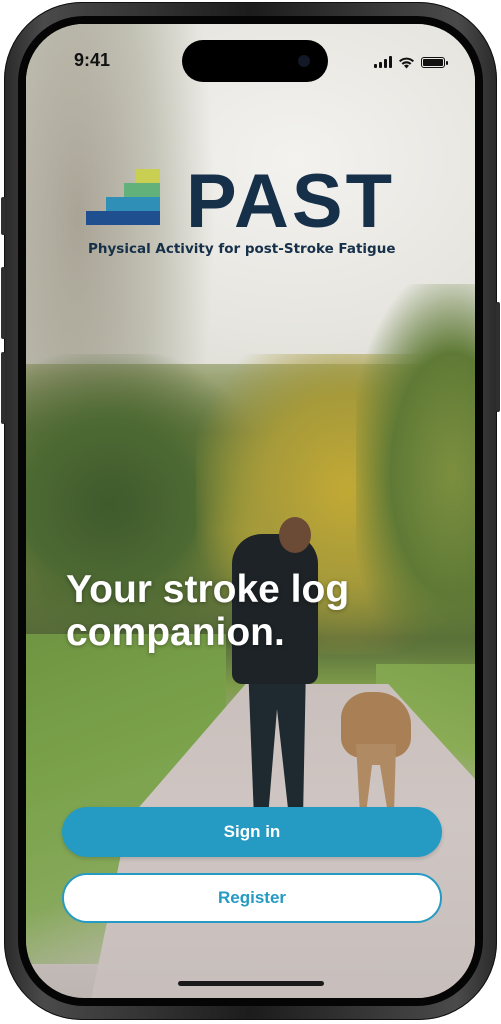 This screenshot has width=501, height=1024. What do you see at coordinates (291, 201) in the screenshot?
I see `logo-wordmark: PAST` at bounding box center [291, 201].